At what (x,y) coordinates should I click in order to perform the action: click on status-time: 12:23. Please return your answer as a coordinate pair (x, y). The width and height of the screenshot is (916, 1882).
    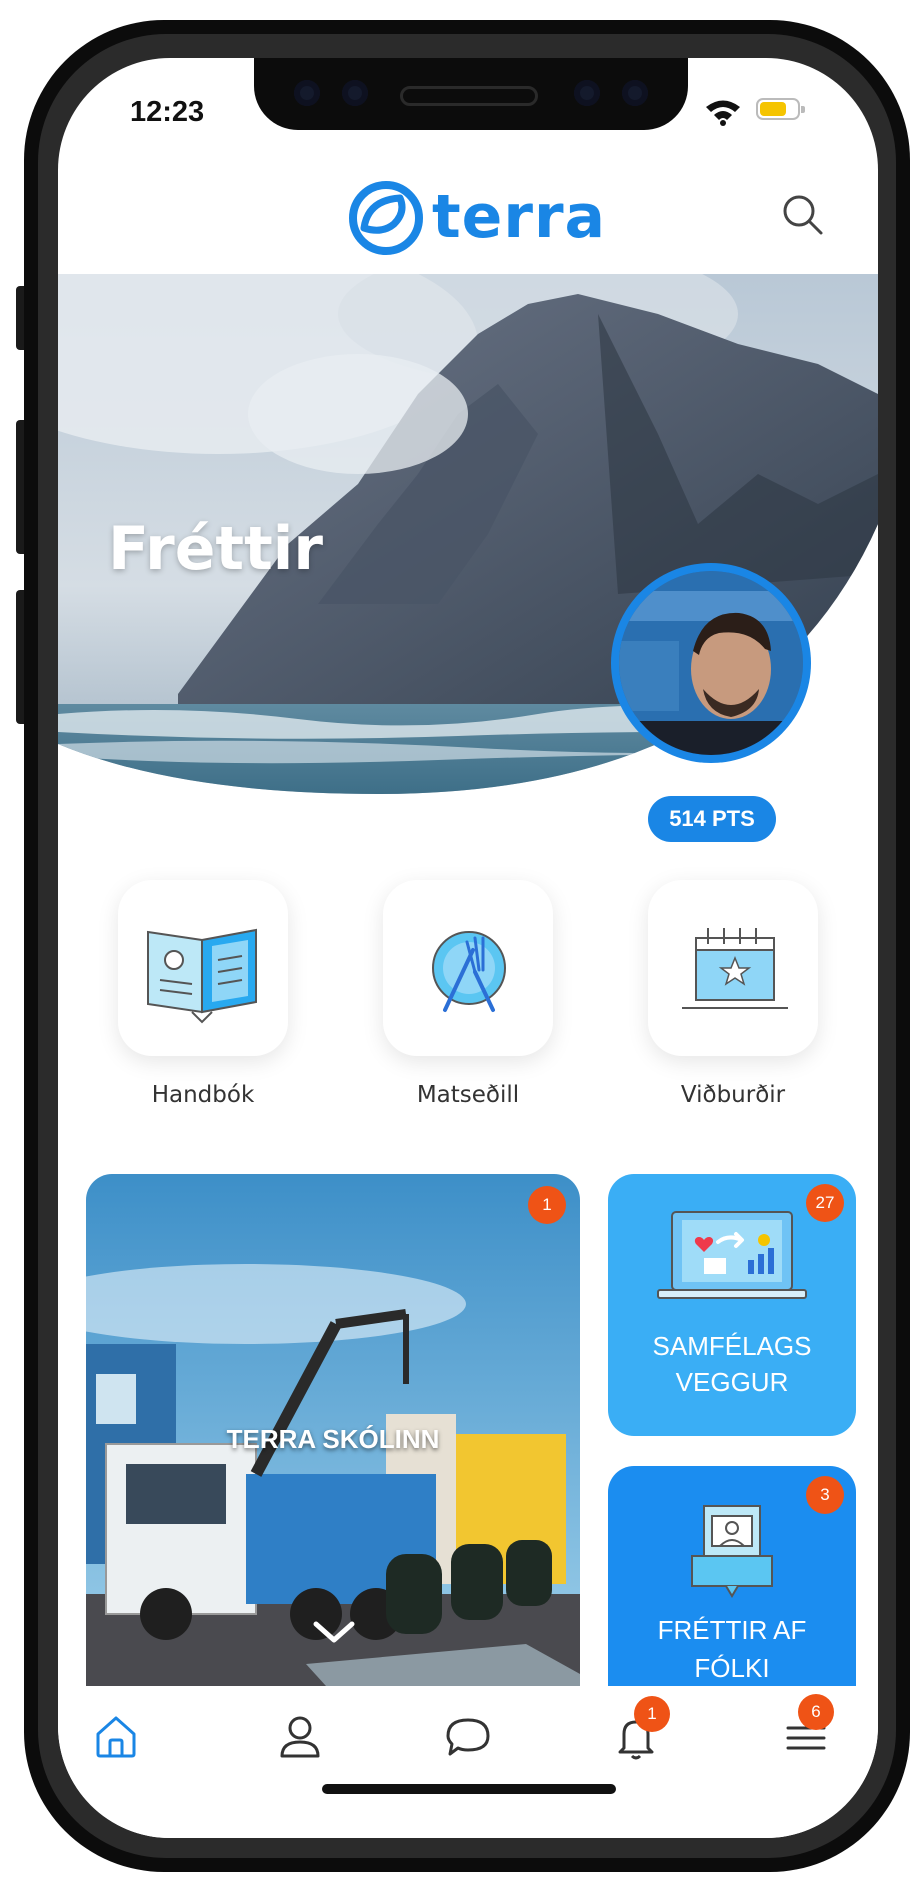
    Looking at the image, I should click on (167, 112).